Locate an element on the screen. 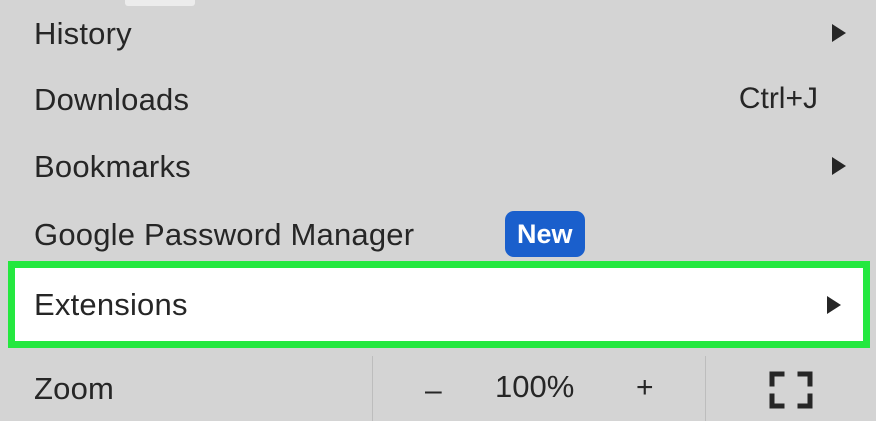 This screenshot has height=421, width=876. menu-item-label: History is located at coordinates (83, 33).